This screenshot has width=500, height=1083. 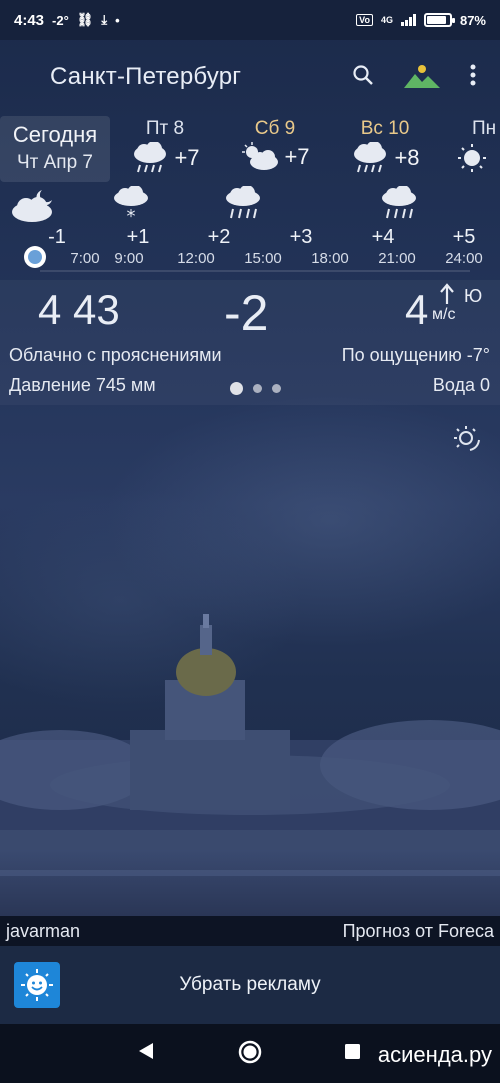 I want to click on hour-temp: -1, so click(x=57, y=237).